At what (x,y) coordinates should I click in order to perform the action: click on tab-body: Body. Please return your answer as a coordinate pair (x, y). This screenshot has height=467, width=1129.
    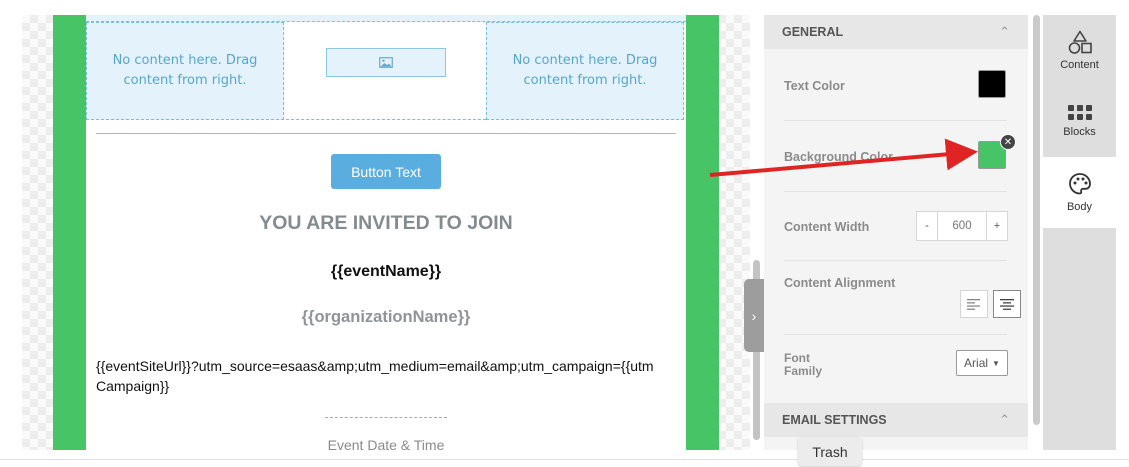
    Looking at the image, I should click on (1079, 192).